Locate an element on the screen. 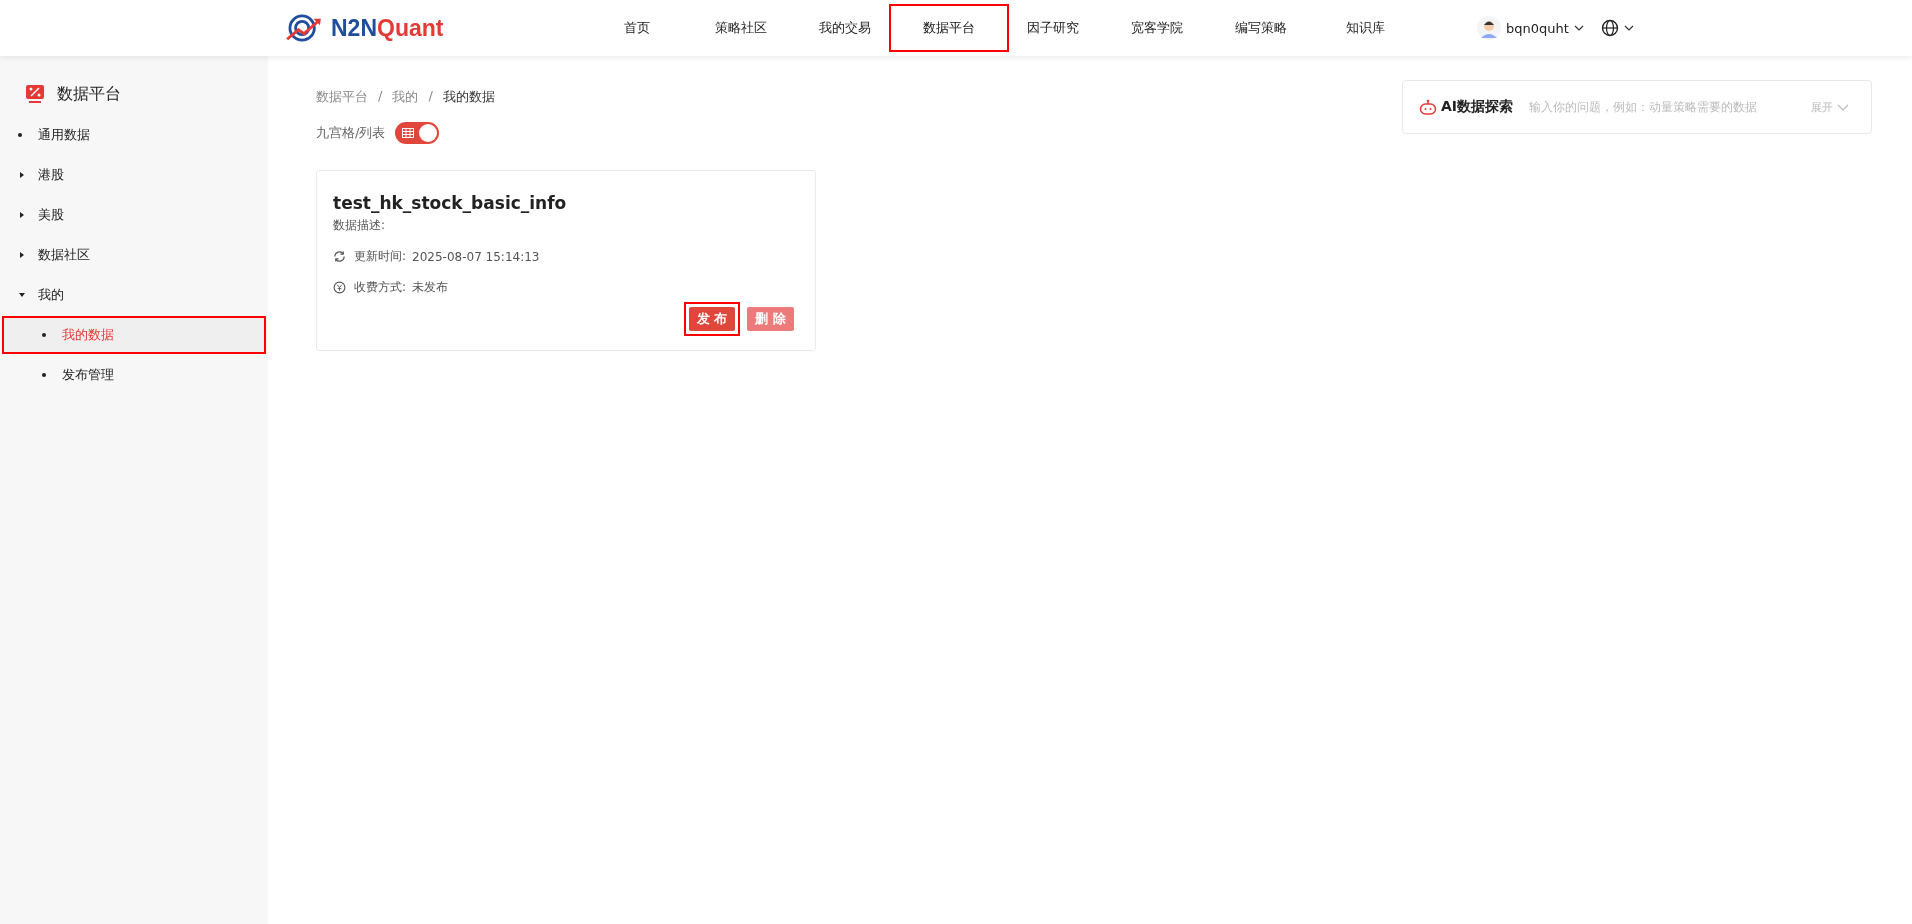 This screenshot has width=1912, height=924. update-time-label: 更新时间: is located at coordinates (380, 256).